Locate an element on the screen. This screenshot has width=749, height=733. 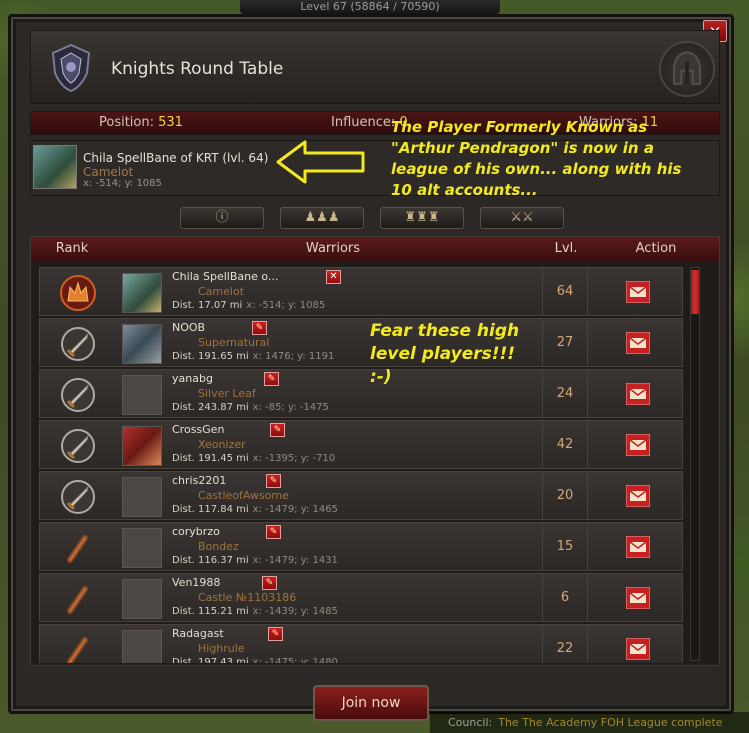
annotation-arrow-icon is located at coordinates (320, 162).